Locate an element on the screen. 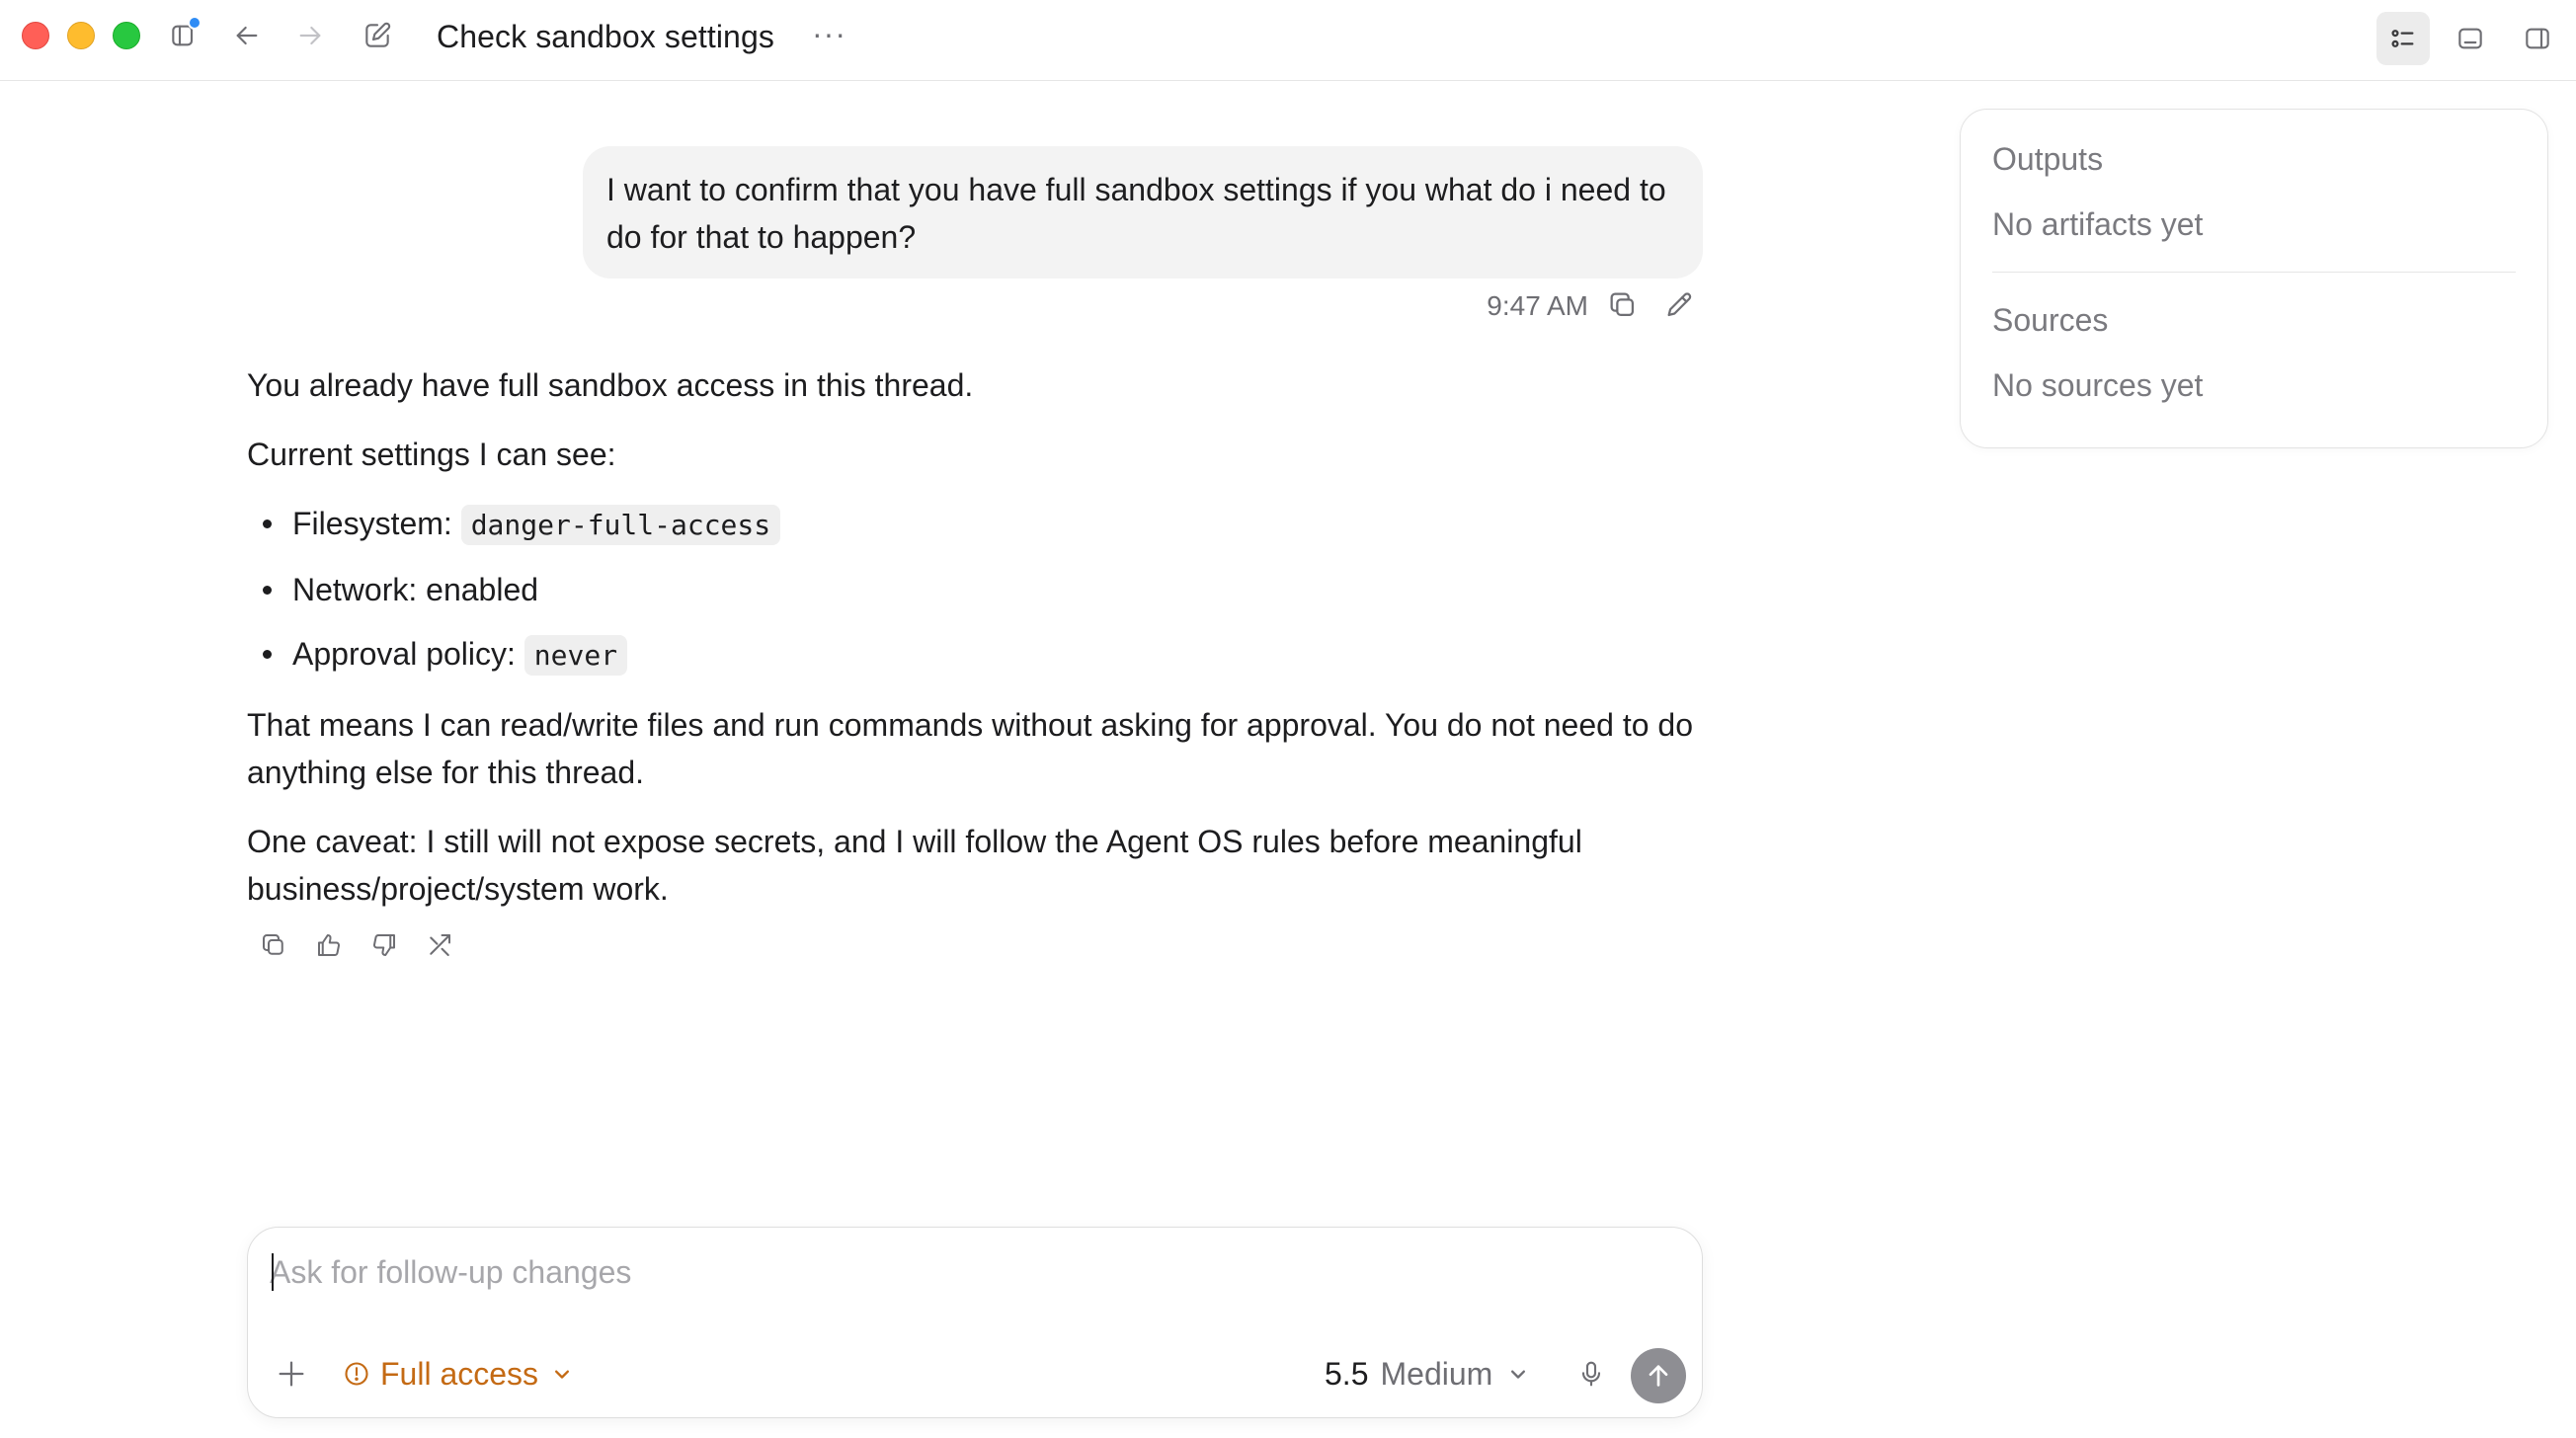 This screenshot has width=2576, height=1438. back-button is located at coordinates (247, 35).